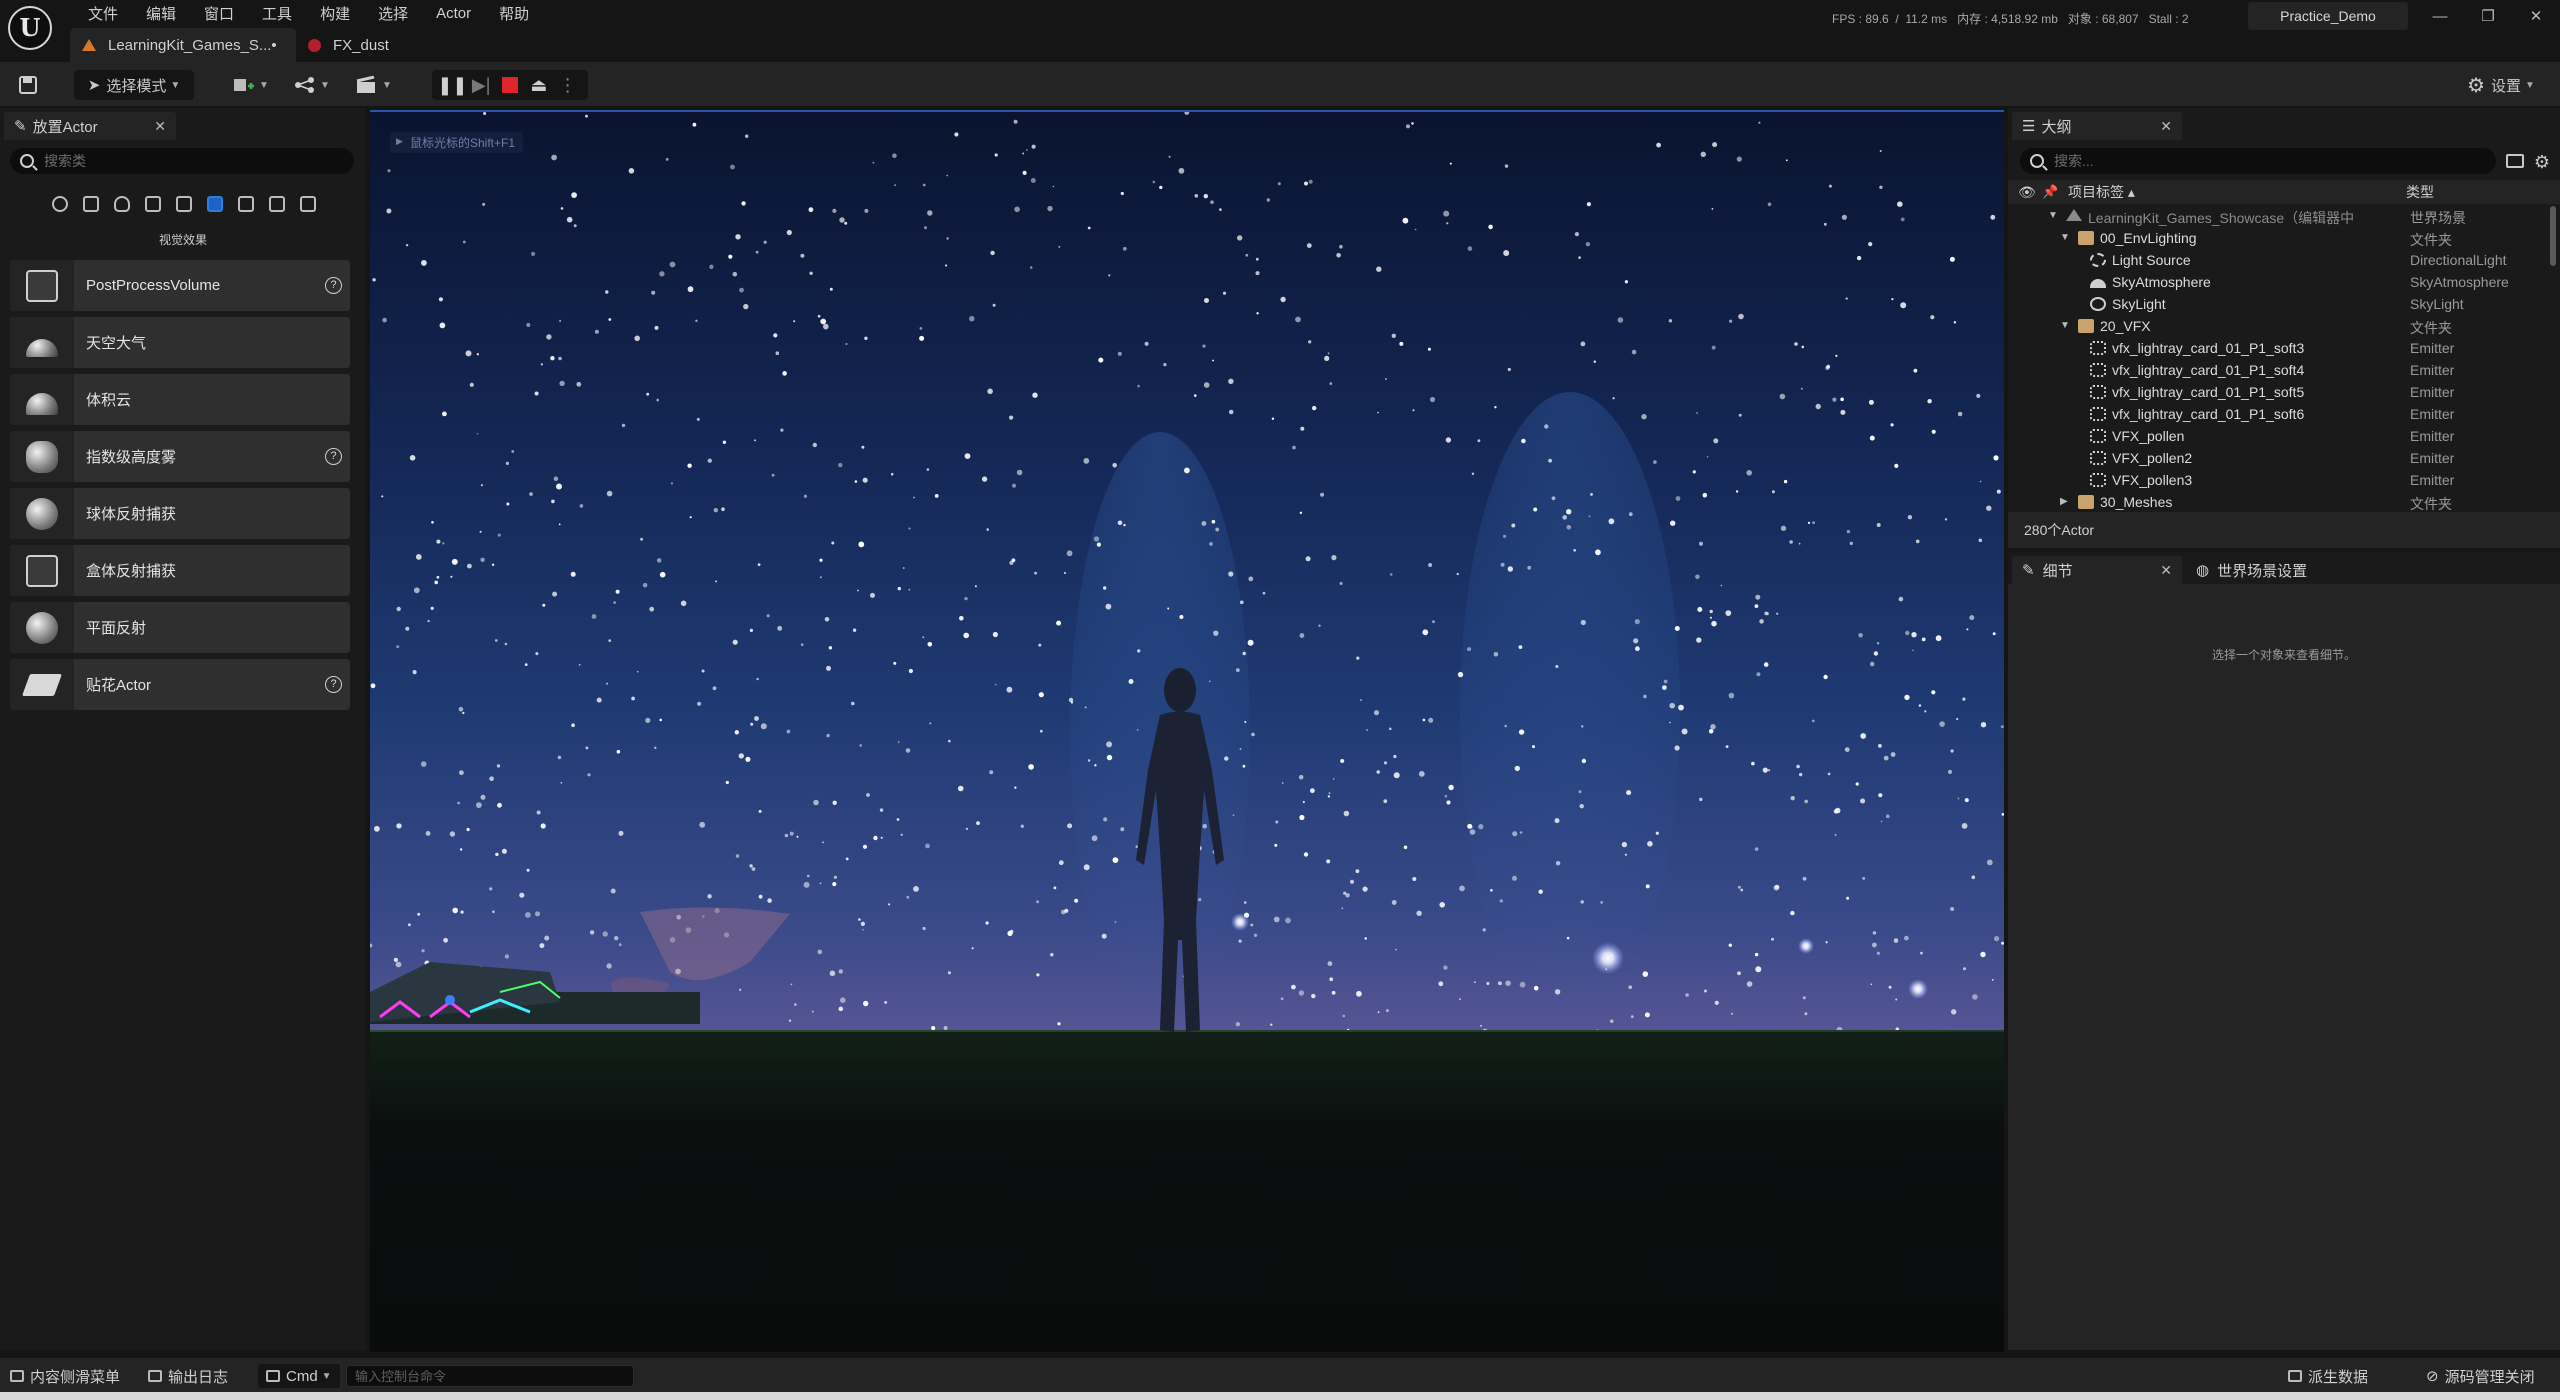 The height and width of the screenshot is (1400, 2560). I want to click on tab-place-actors: ✎ 放置Actor ✕, so click(90, 126).